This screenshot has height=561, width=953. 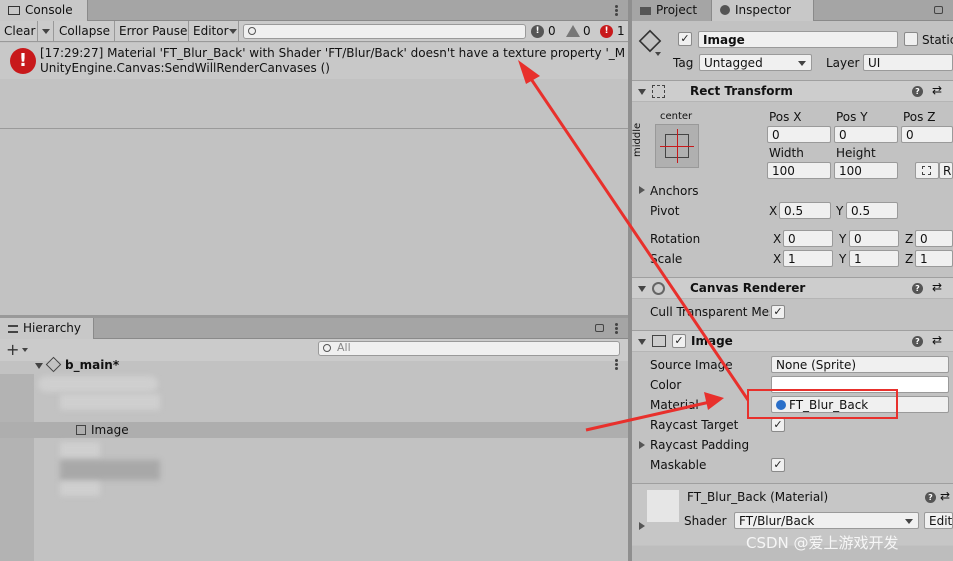 What do you see at coordinates (808, 238) in the screenshot?
I see `rotation-x-field: 0` at bounding box center [808, 238].